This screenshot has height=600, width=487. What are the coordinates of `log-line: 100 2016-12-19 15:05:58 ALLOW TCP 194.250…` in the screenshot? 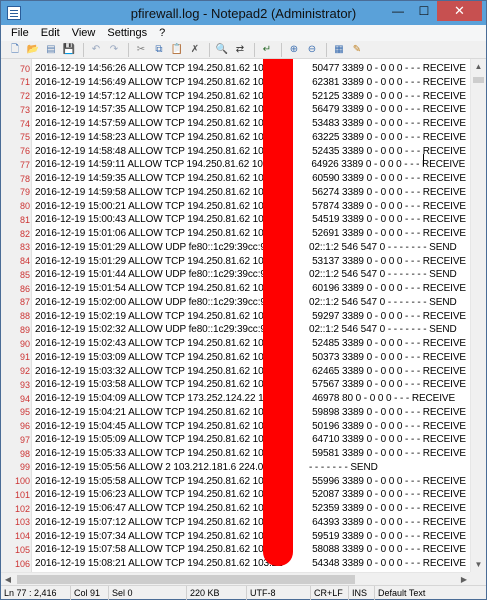 It's located at (236, 481).